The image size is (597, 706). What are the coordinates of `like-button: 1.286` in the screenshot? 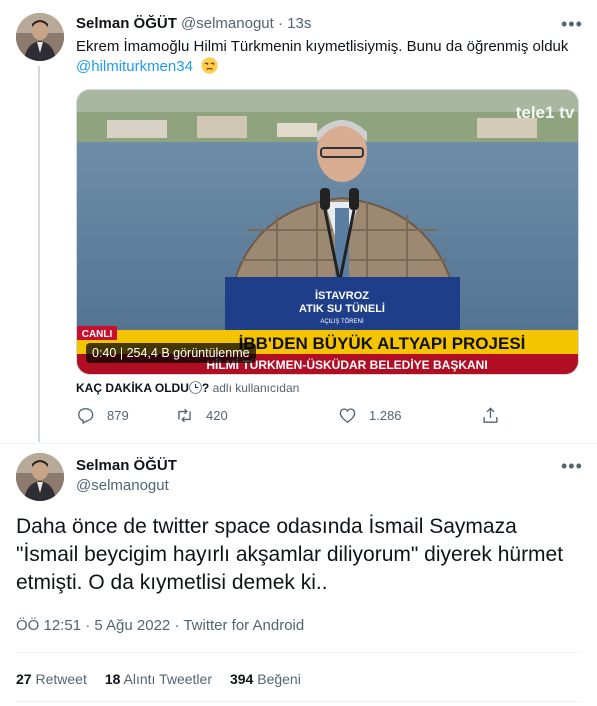 It's located at (370, 415).